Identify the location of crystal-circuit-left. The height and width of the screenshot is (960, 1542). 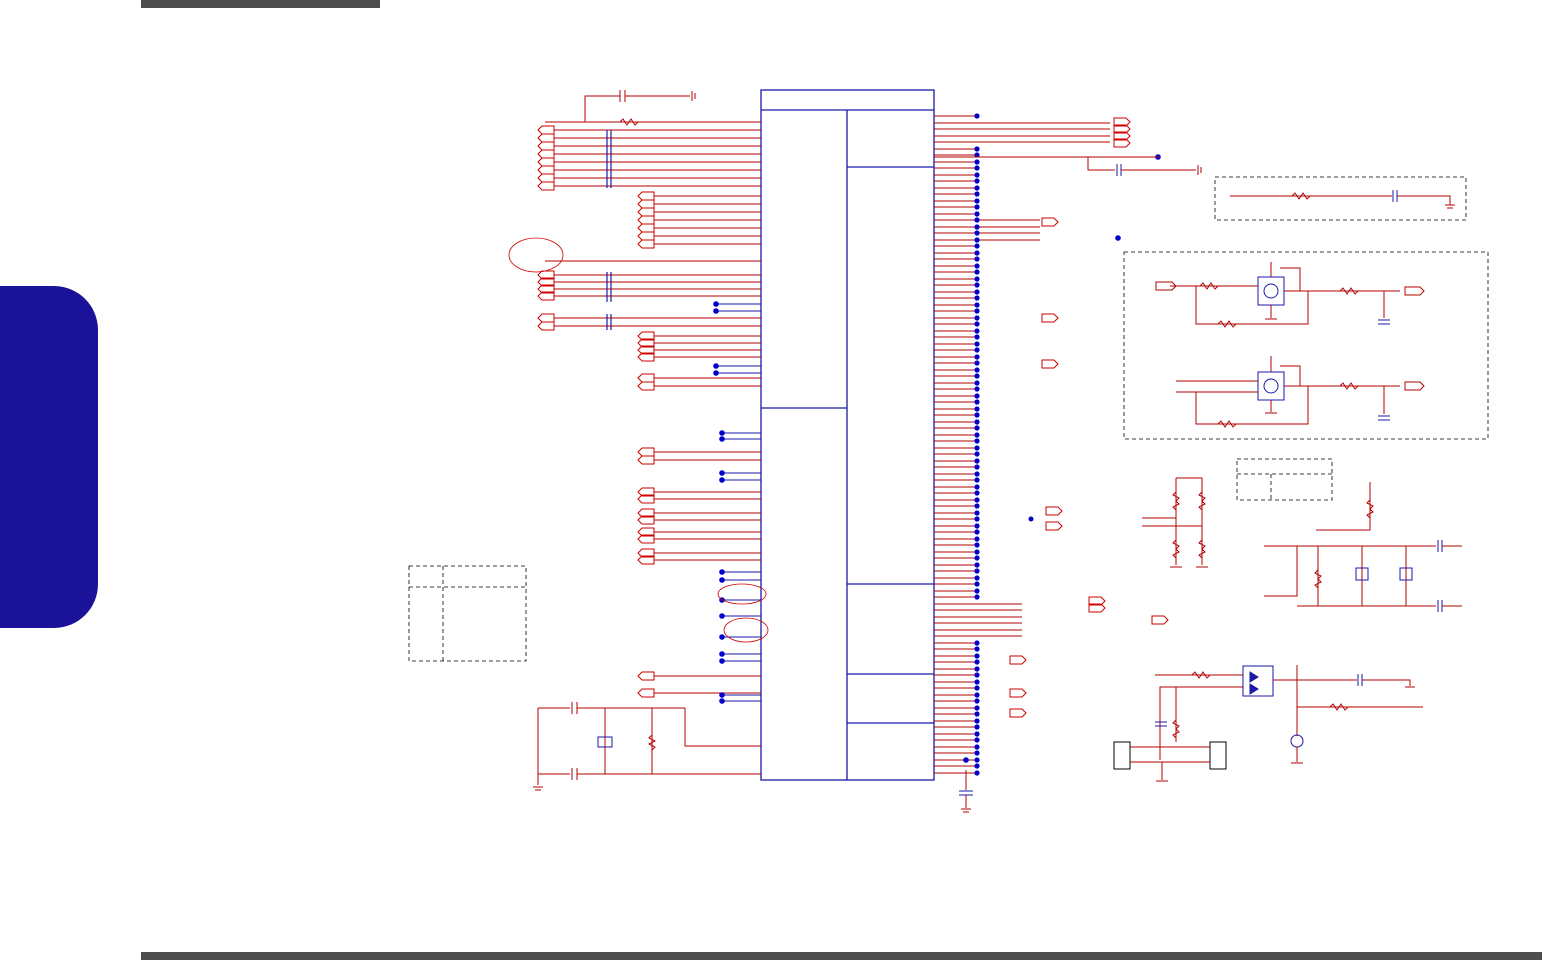
(647, 746).